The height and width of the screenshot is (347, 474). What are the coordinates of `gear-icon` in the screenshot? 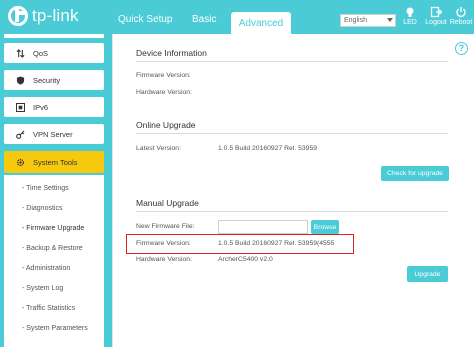 It's located at (20, 162).